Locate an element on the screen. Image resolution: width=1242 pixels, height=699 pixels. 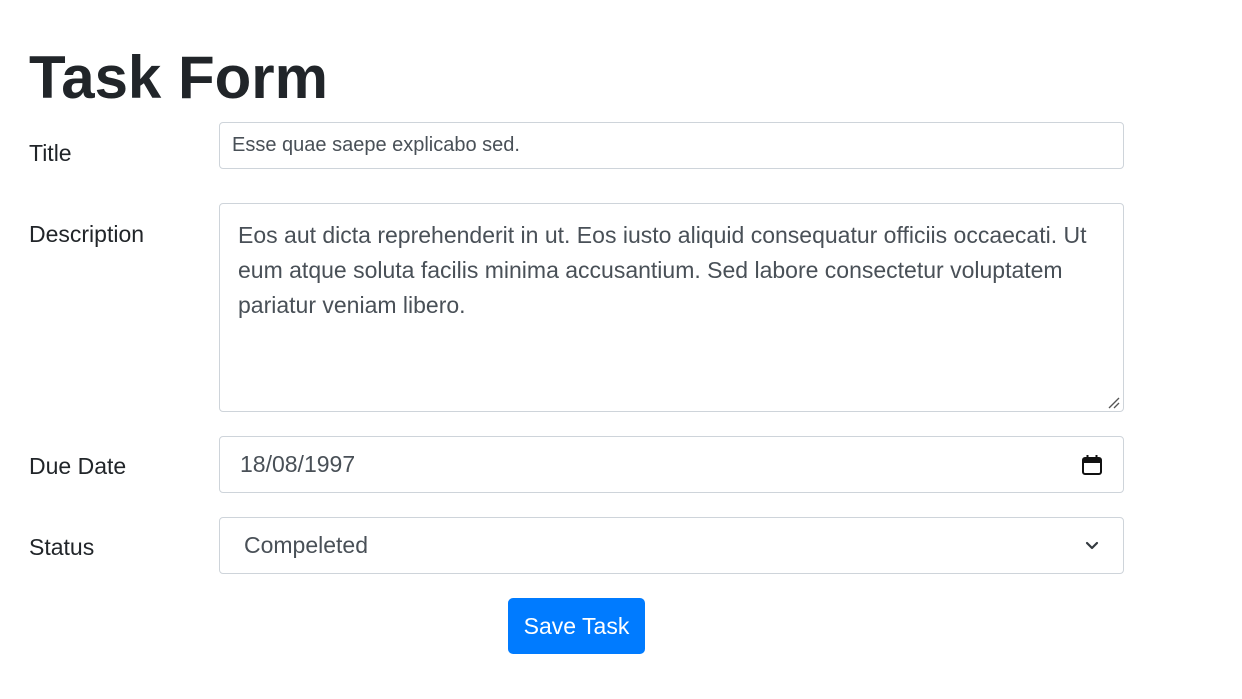
calendar-icon is located at coordinates (1092, 465).